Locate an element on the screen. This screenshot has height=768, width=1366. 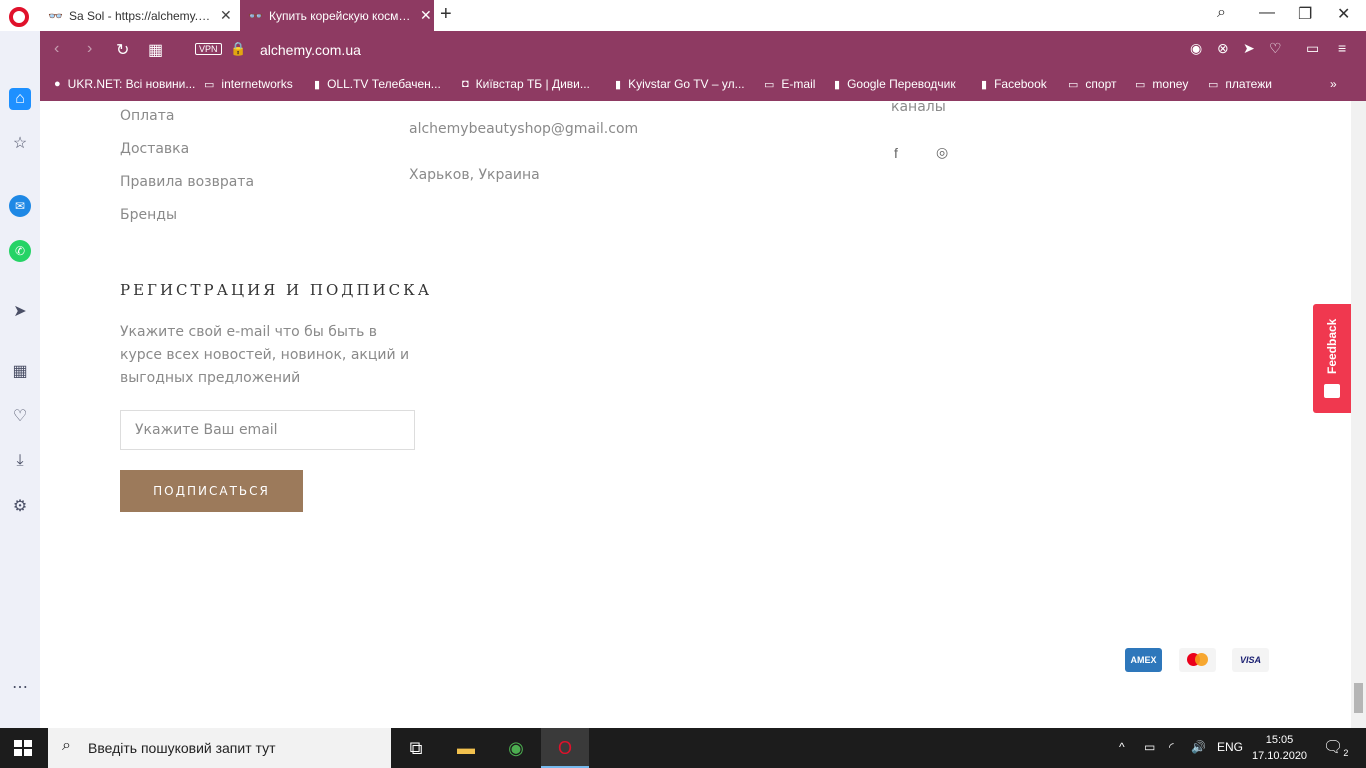
task-view-icon: ⧉ is located at coordinates (416, 748).